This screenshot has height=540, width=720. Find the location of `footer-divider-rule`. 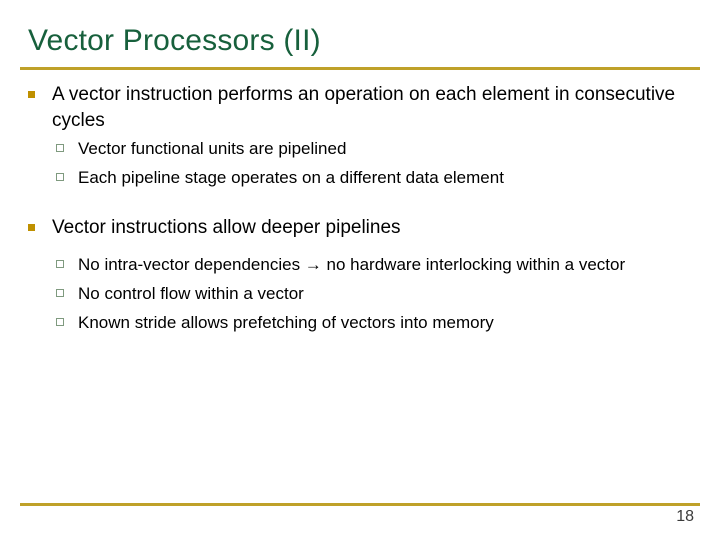

footer-divider-rule is located at coordinates (360, 504).